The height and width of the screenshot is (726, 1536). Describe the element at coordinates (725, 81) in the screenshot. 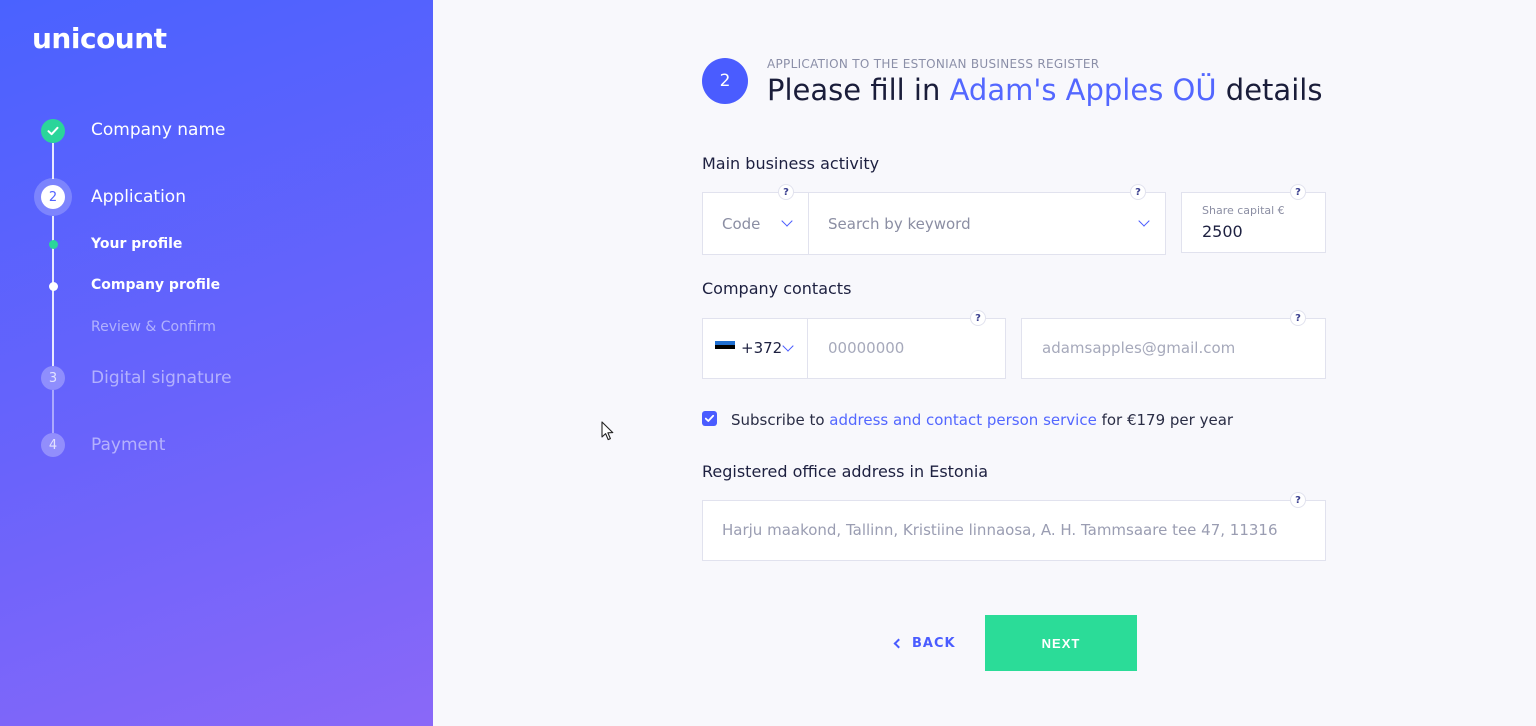

I see `step-badge: 2` at that location.